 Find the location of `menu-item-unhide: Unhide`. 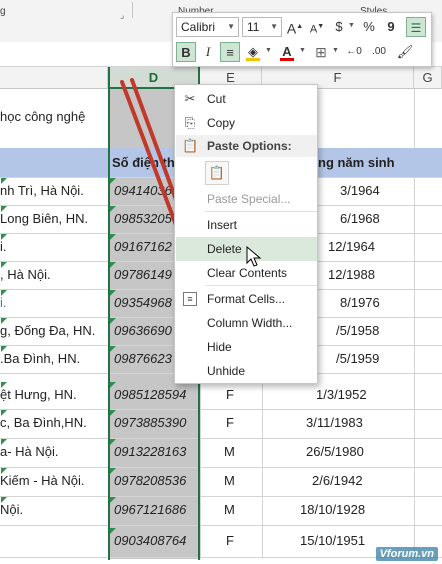

menu-item-unhide: Unhide is located at coordinates (246, 371).